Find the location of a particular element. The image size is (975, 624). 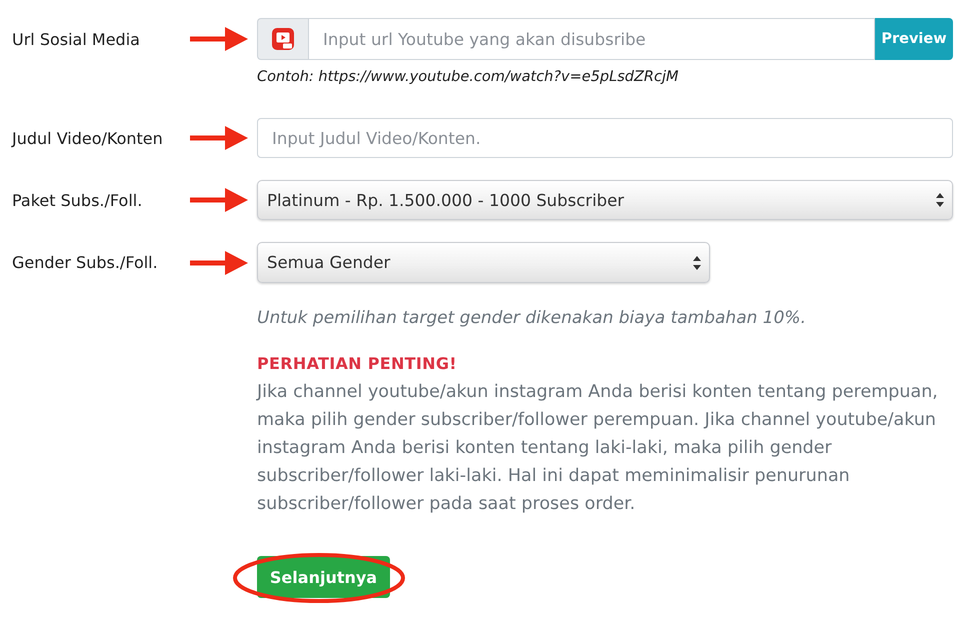

title-input-field: Input Judul Video/Konten. is located at coordinates (605, 138).